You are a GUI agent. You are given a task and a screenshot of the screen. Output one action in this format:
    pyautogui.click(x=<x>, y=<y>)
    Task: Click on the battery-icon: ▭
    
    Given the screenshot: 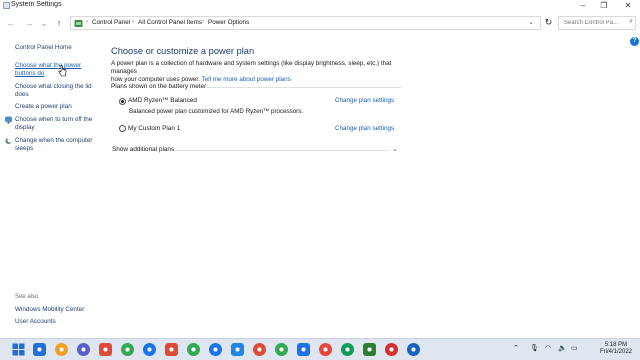 What is the action you would take?
    pyautogui.click(x=574, y=348)
    